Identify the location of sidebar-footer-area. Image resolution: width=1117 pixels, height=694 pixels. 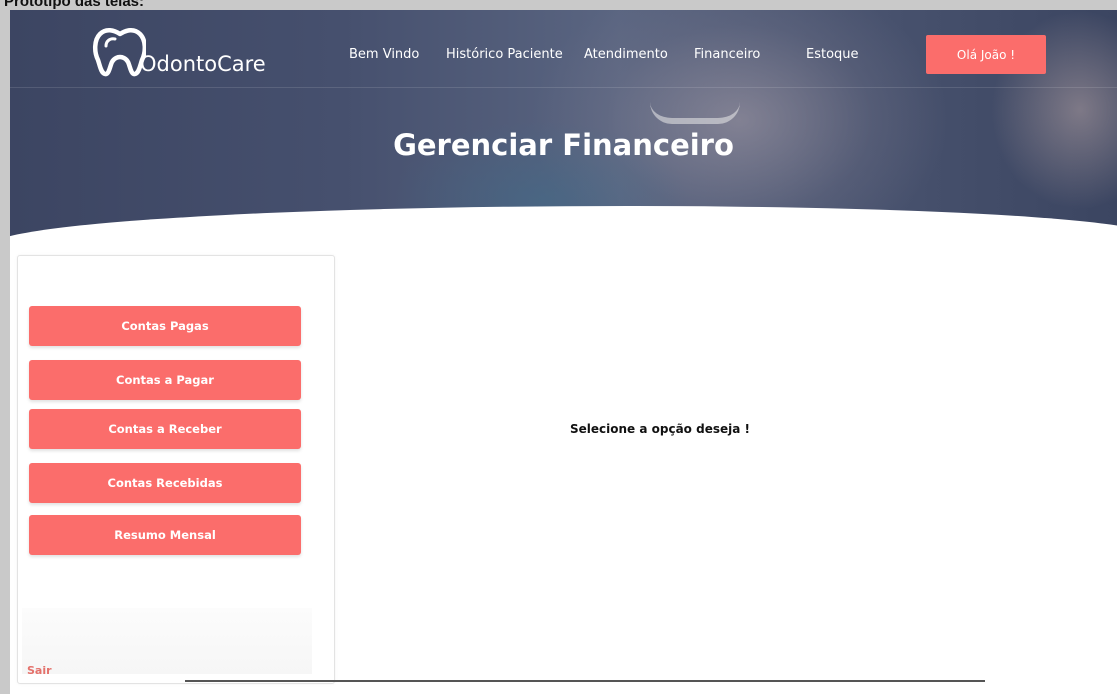
(167, 641).